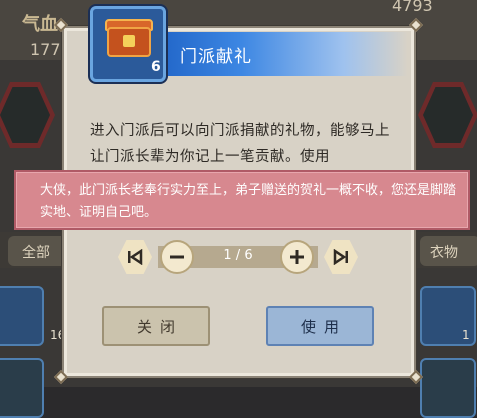 This screenshot has height=418, width=477. I want to click on last-page-icon, so click(341, 257).